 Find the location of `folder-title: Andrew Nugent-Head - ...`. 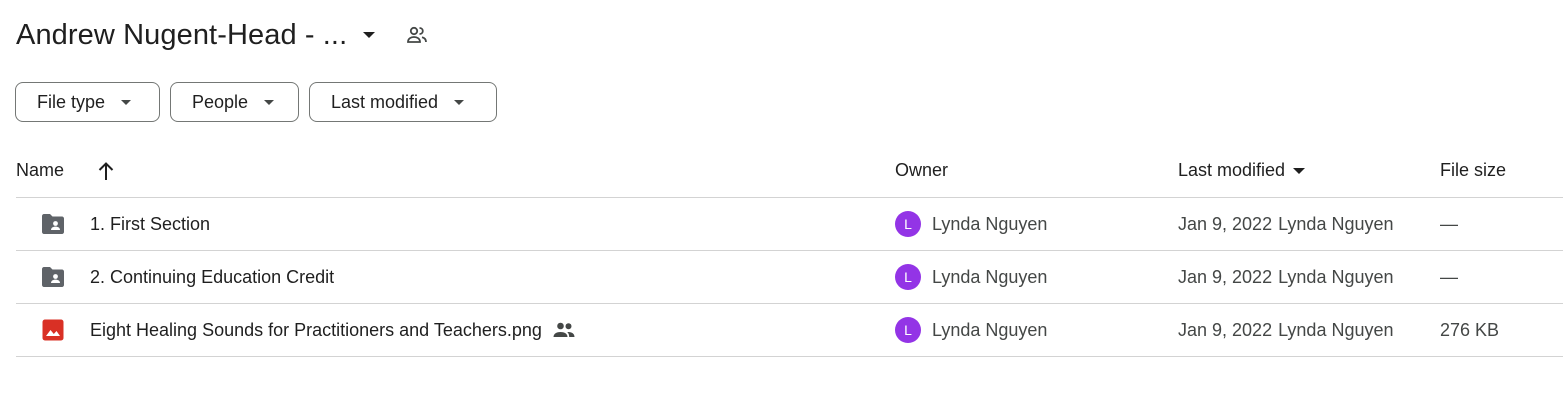

folder-title: Andrew Nugent-Head - ... is located at coordinates (181, 35).